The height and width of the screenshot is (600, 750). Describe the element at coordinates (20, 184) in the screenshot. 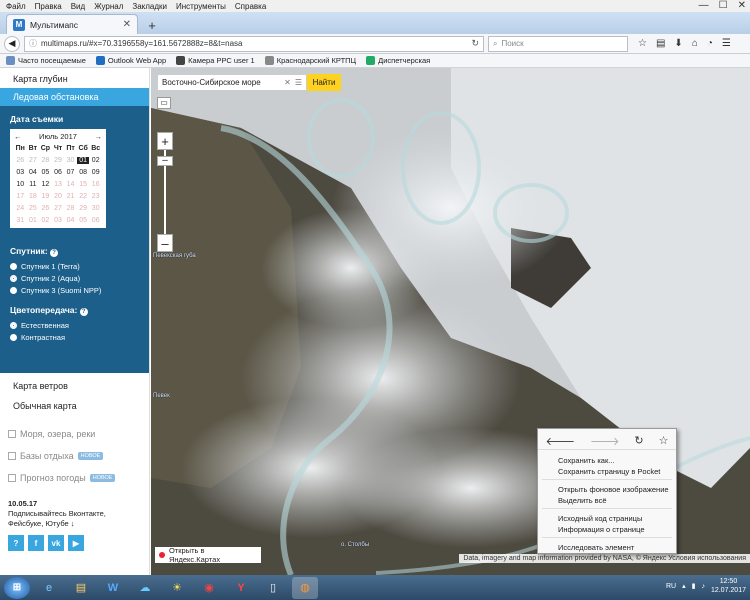

I see `calendar-day: 10` at that location.